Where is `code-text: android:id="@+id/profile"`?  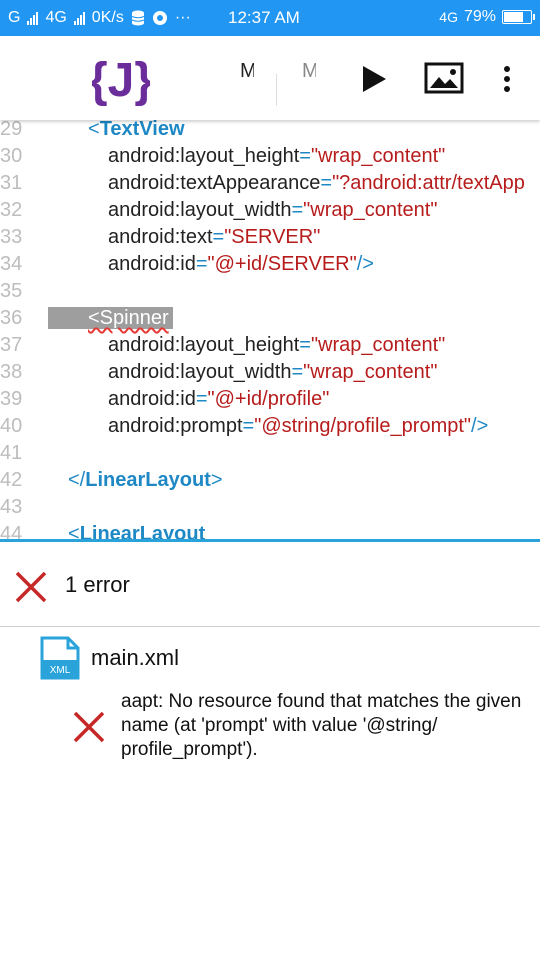
code-text: android:id="@+id/profile" is located at coordinates (218, 399).